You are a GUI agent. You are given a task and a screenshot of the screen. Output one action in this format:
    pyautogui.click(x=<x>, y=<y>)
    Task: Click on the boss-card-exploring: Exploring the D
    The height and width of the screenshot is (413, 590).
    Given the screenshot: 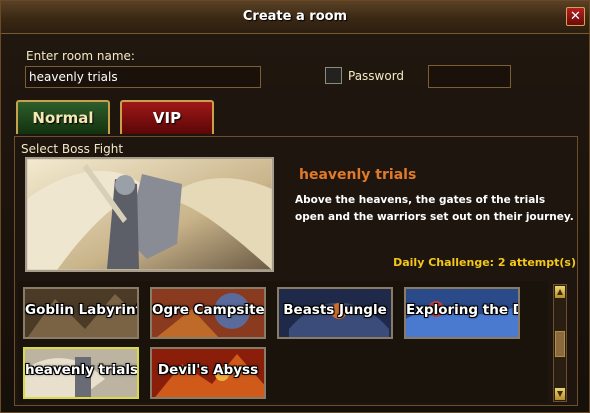 What is the action you would take?
    pyautogui.click(x=462, y=313)
    